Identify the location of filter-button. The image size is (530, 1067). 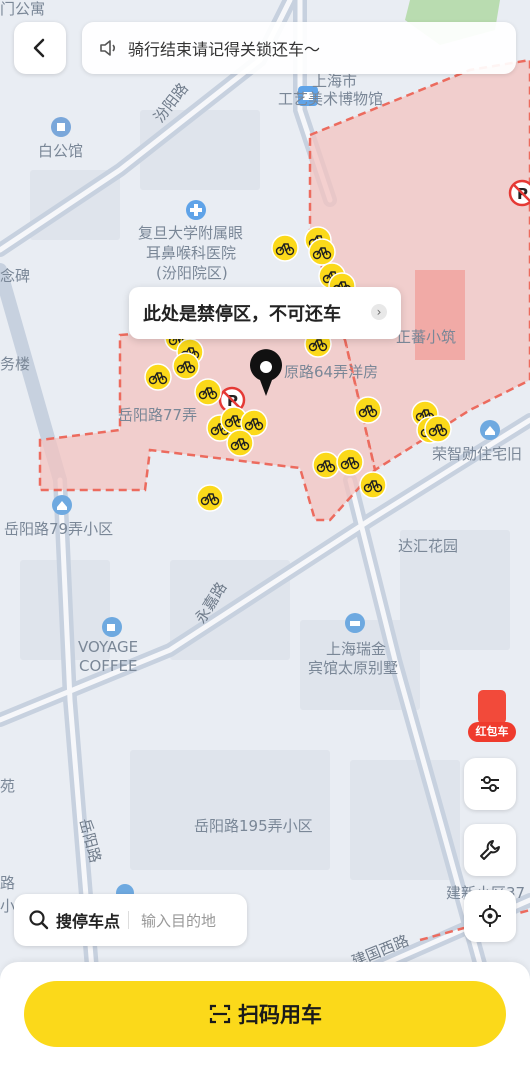
(490, 784).